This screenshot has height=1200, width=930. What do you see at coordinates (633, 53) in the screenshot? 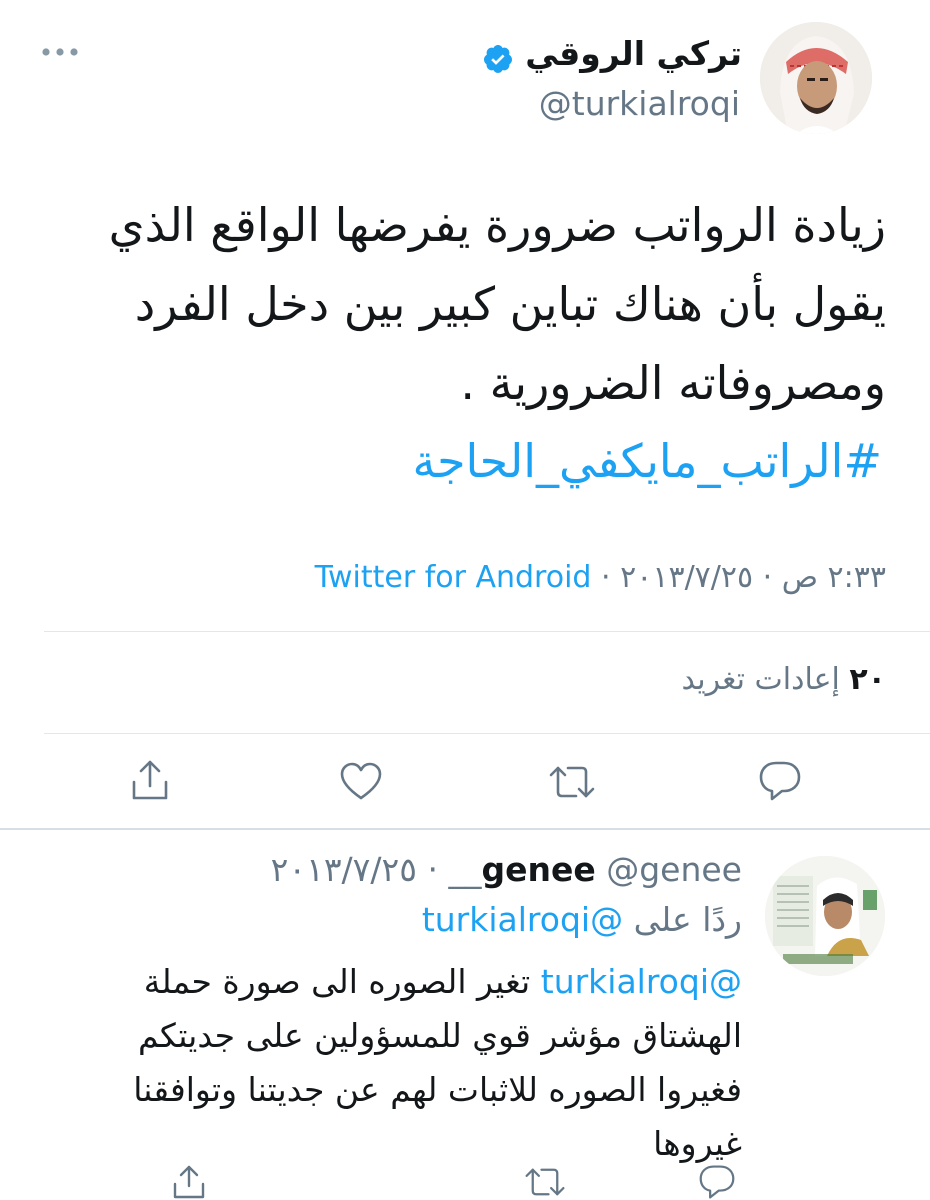
I see `author-name: تركي الروقي` at bounding box center [633, 53].